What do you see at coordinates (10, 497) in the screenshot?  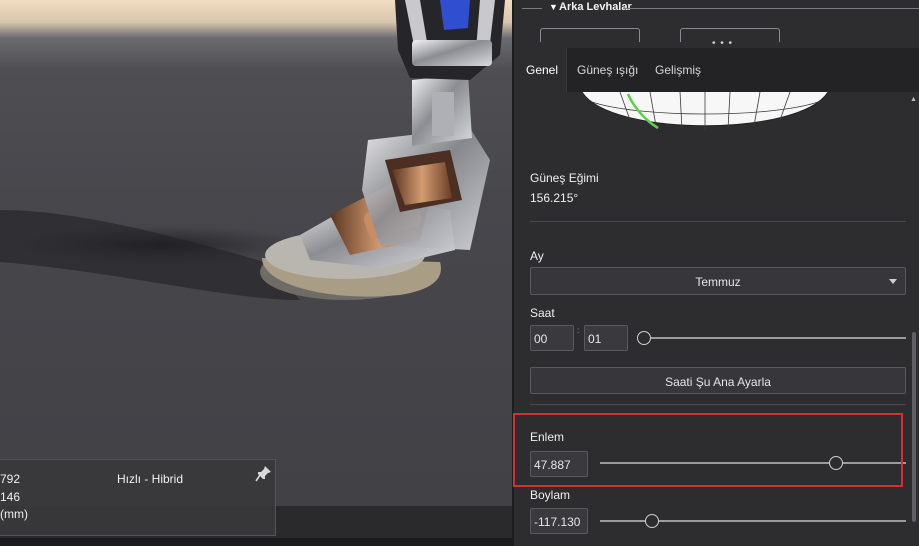 I see `info-line-2: 146` at bounding box center [10, 497].